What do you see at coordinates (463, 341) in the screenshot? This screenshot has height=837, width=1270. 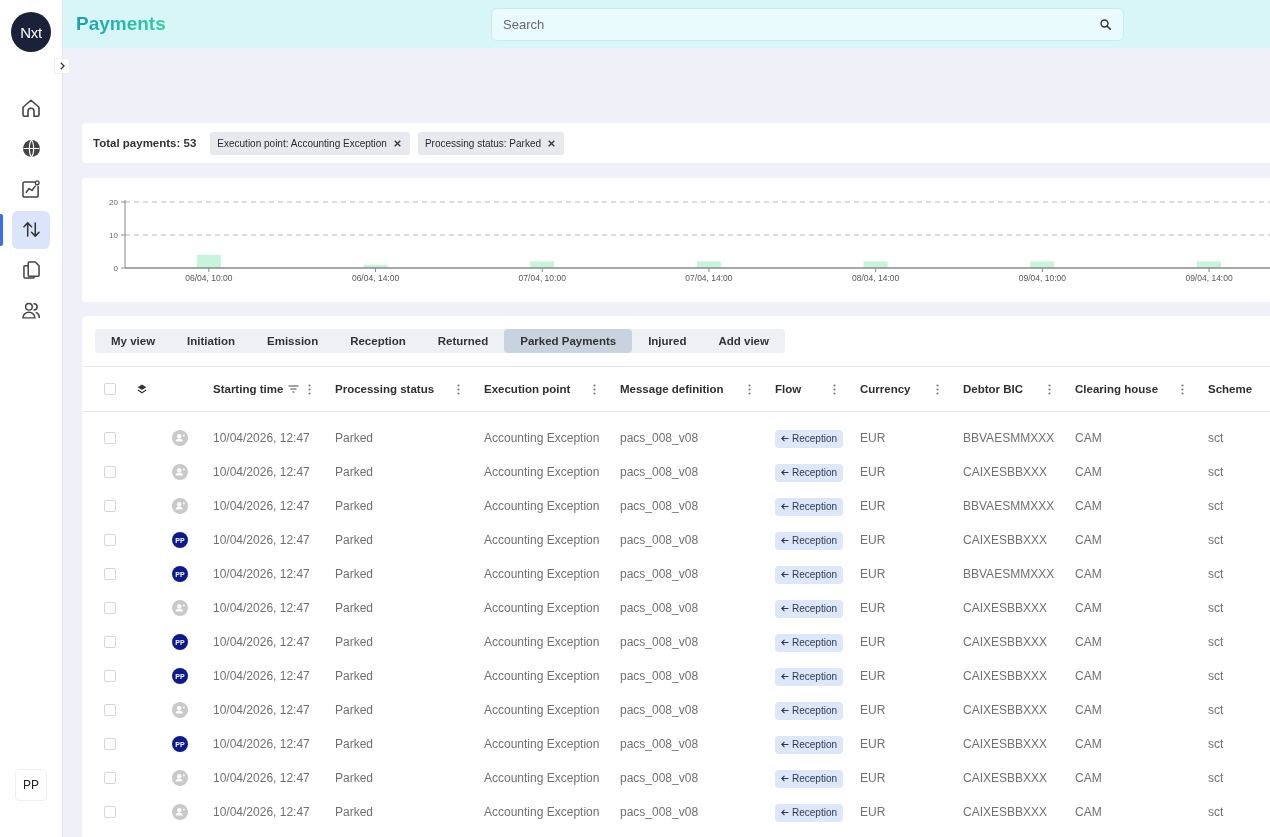 I see `view-tab: Returned` at bounding box center [463, 341].